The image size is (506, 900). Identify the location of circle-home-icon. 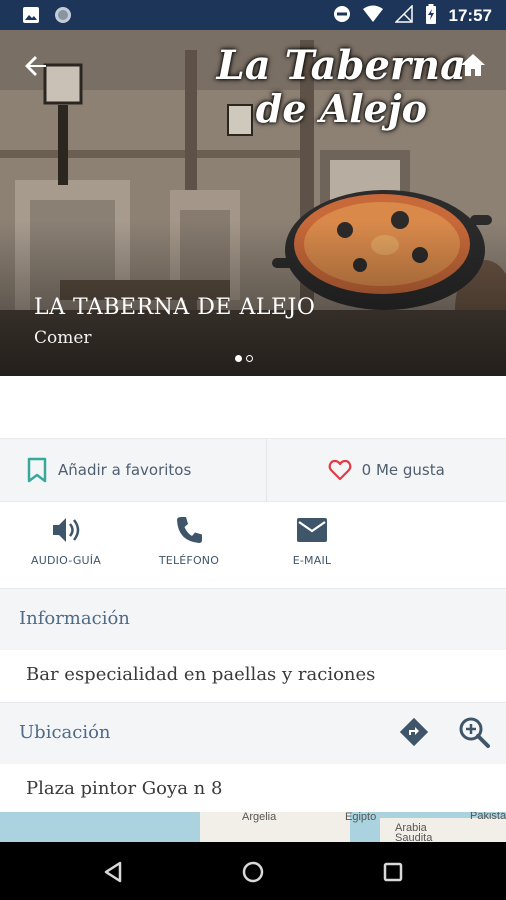
(253, 872).